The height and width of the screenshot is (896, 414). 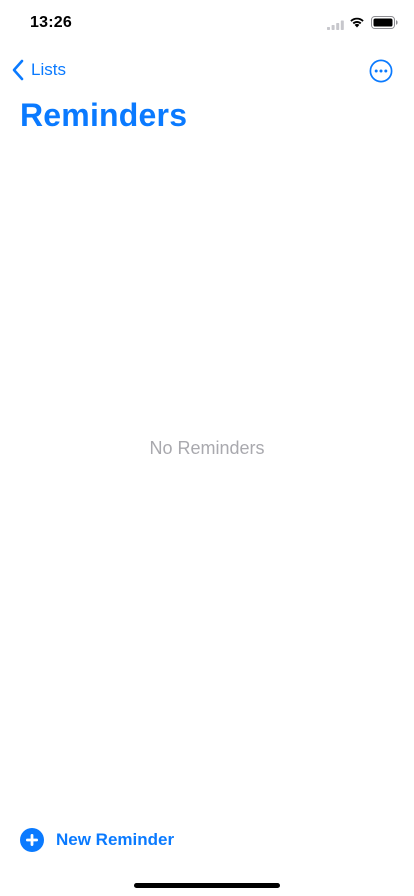 What do you see at coordinates (48, 69) in the screenshot?
I see `back-label: Lists` at bounding box center [48, 69].